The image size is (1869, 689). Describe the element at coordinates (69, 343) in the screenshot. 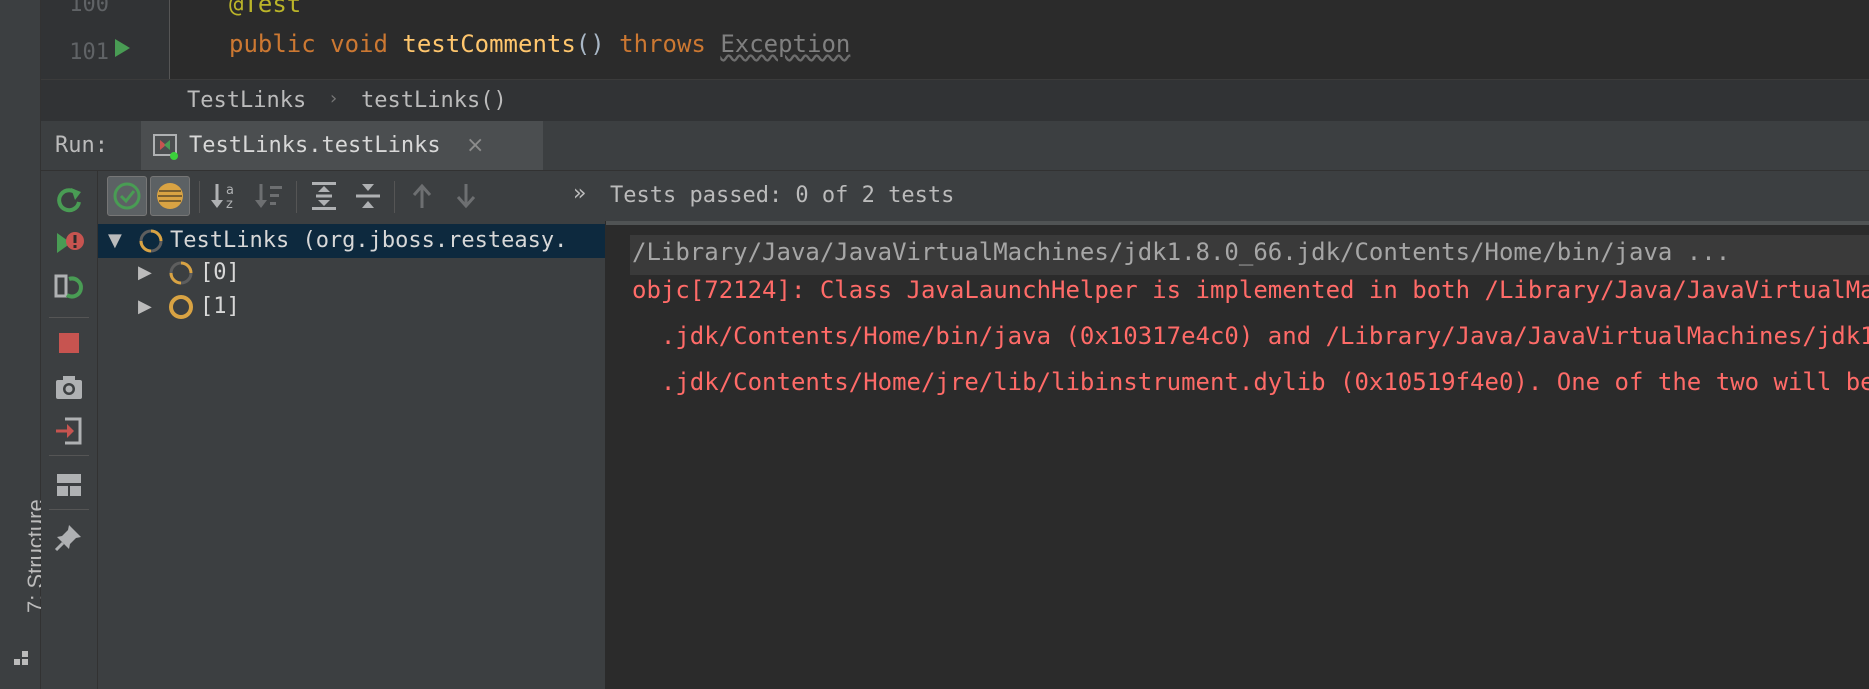

I see `stop-icon` at that location.